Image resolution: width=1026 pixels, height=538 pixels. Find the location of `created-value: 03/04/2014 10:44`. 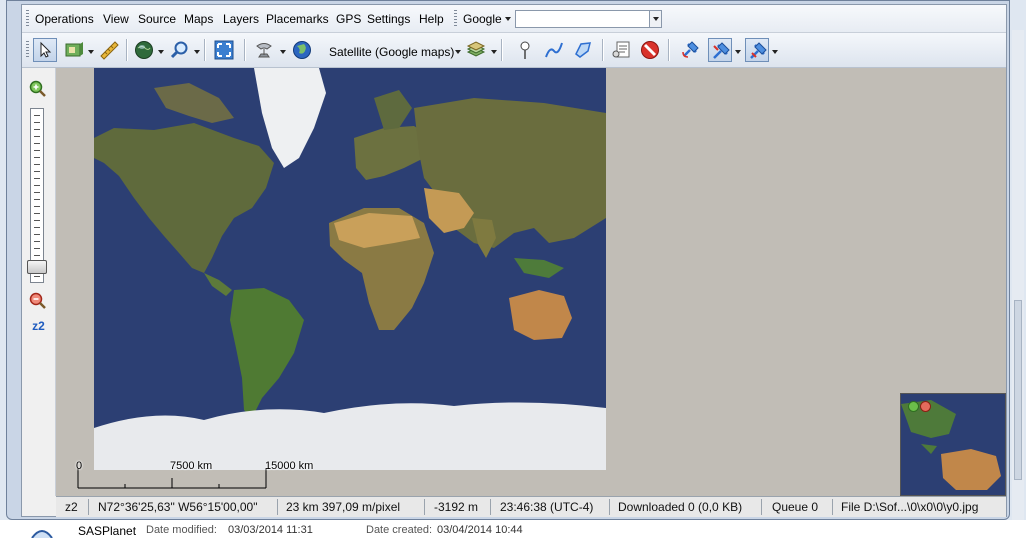

created-value: 03/04/2014 10:44 is located at coordinates (480, 530).